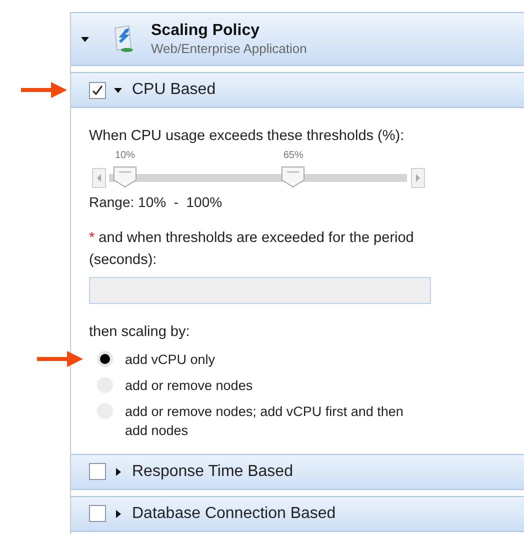  I want to click on thumb-label: 10%, so click(125, 155).